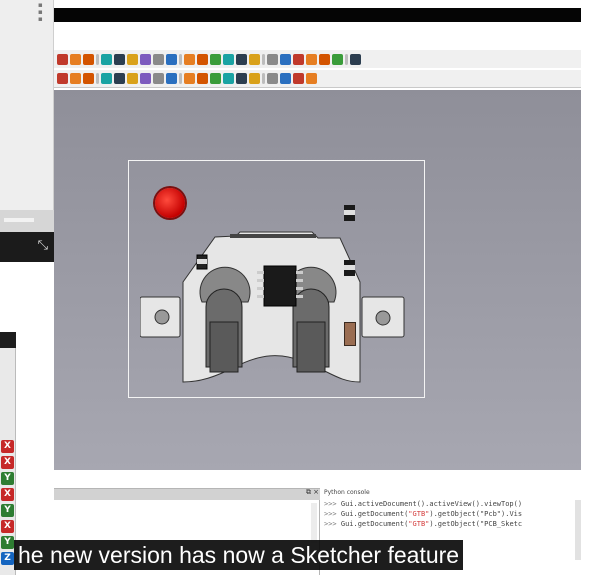  I want to click on close-icon: ×, so click(316, 492).